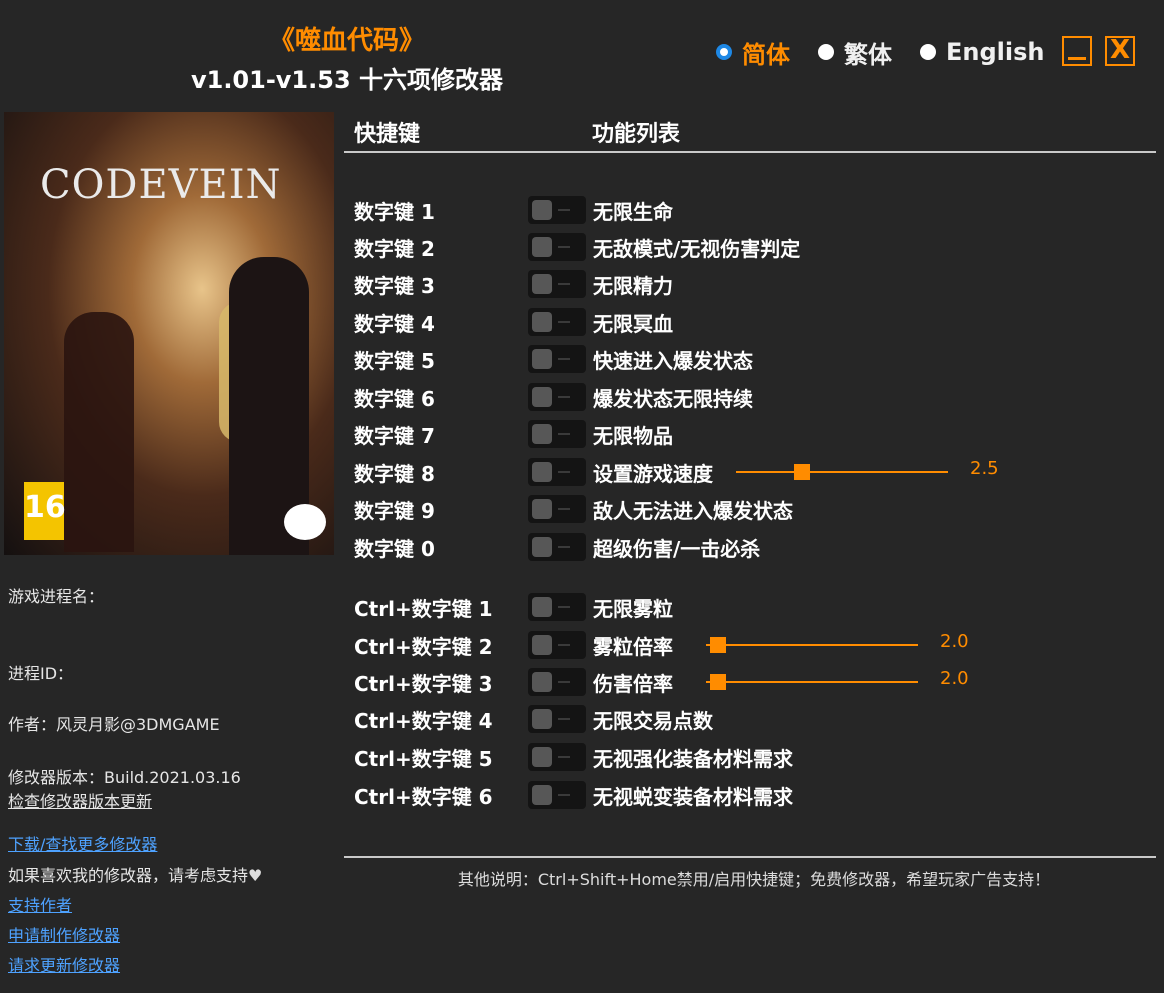 This screenshot has width=1164, height=993. Describe the element at coordinates (693, 759) in the screenshot. I see `cheat-function-label: 无视强化装备材料需求` at that location.